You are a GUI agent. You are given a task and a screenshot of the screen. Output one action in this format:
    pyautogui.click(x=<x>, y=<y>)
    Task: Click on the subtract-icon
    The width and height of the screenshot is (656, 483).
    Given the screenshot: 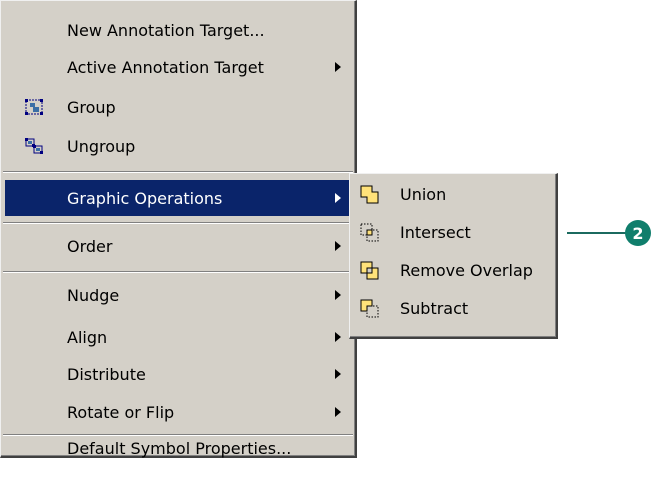 What is the action you would take?
    pyautogui.click(x=370, y=309)
    